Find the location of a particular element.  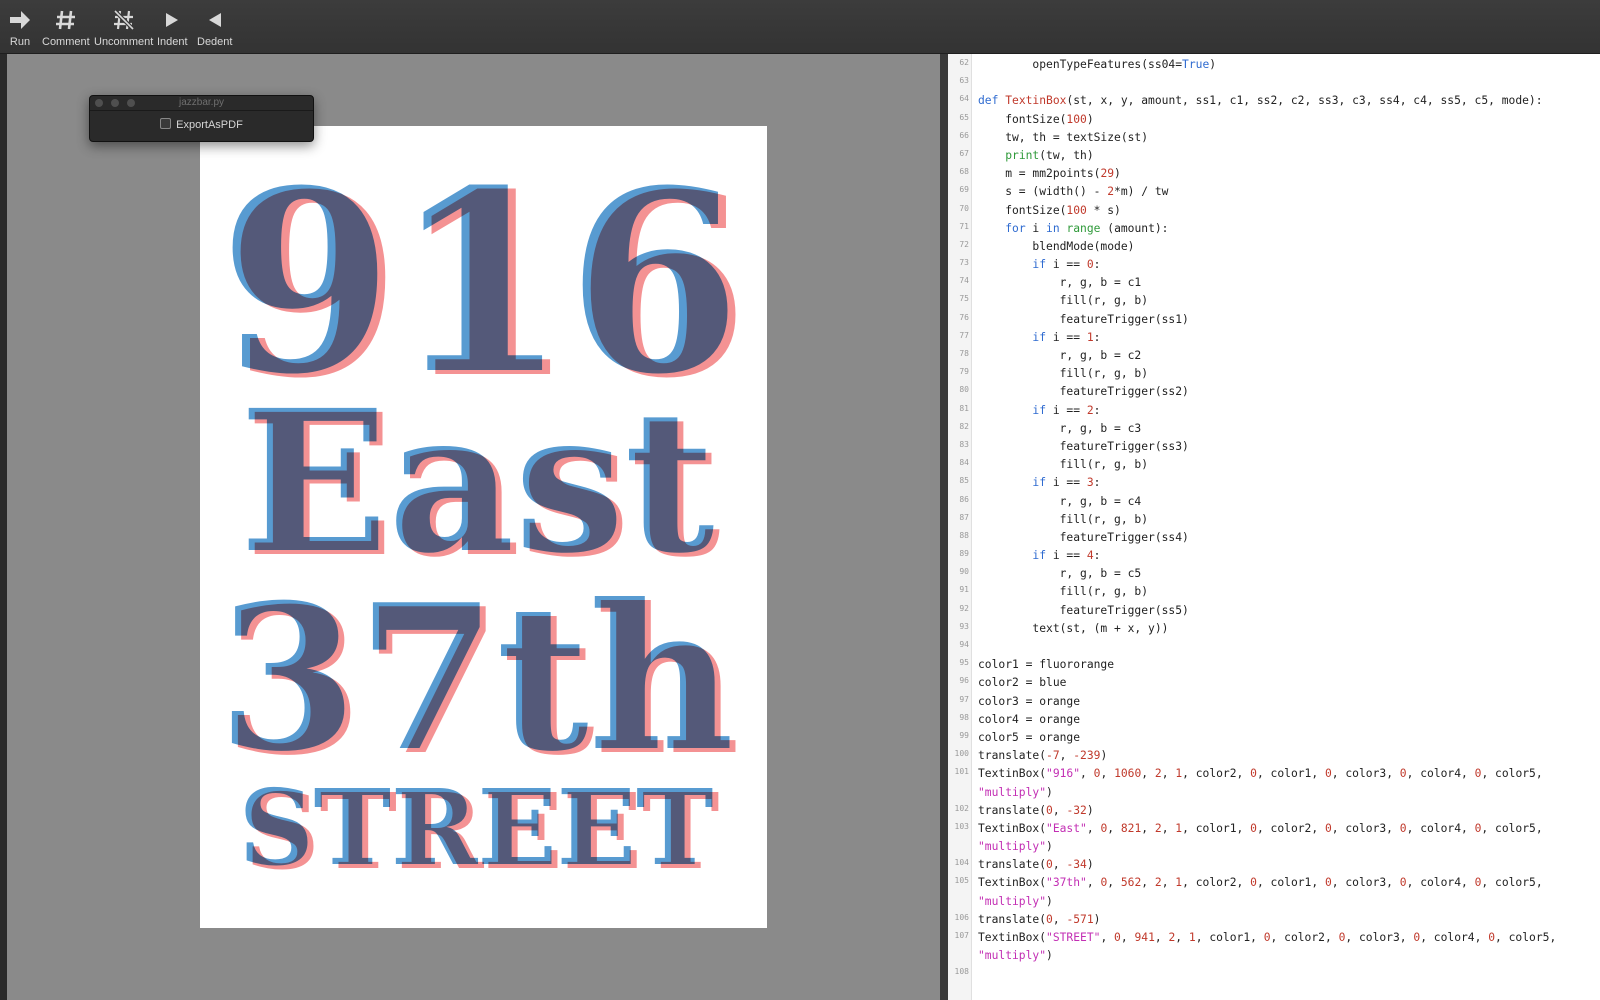

line-number: 89 is located at coordinates (964, 554).